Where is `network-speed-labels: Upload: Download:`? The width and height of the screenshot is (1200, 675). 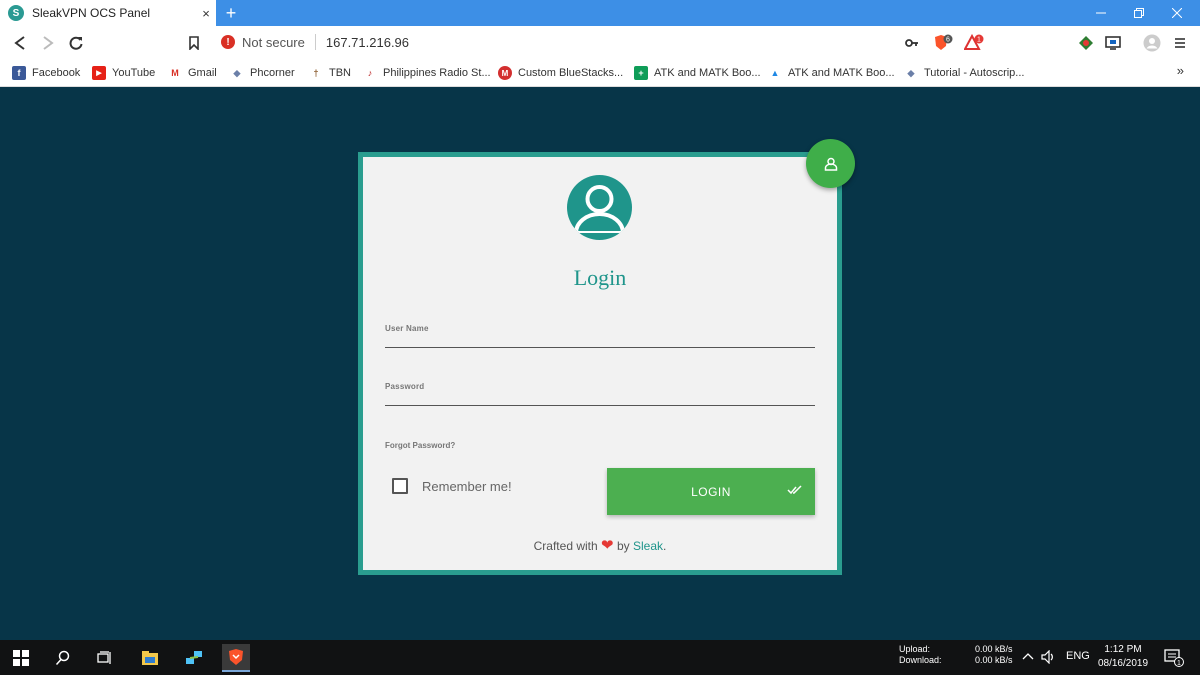
network-speed-labels: Upload: Download: is located at coordinates (920, 655).